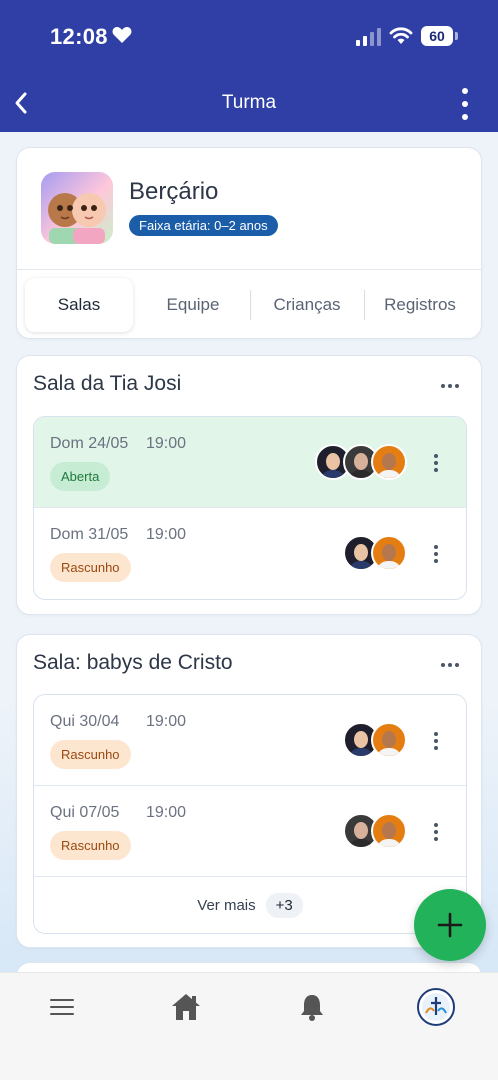  What do you see at coordinates (79, 36) in the screenshot?
I see `status-time: 12:08` at bounding box center [79, 36].